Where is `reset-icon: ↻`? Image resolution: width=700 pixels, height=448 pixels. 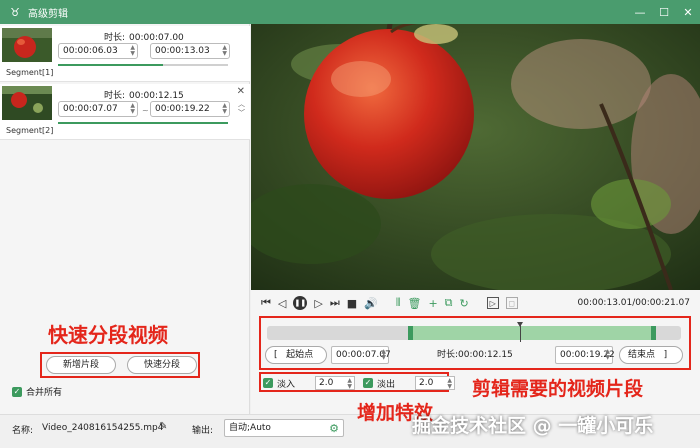 reset-icon: ↻ is located at coordinates (464, 303).